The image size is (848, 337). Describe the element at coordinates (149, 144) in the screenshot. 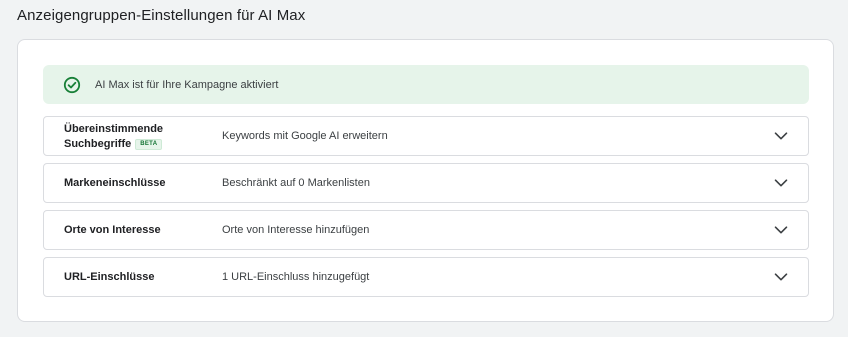

I see `beta-badge: BETA` at that location.